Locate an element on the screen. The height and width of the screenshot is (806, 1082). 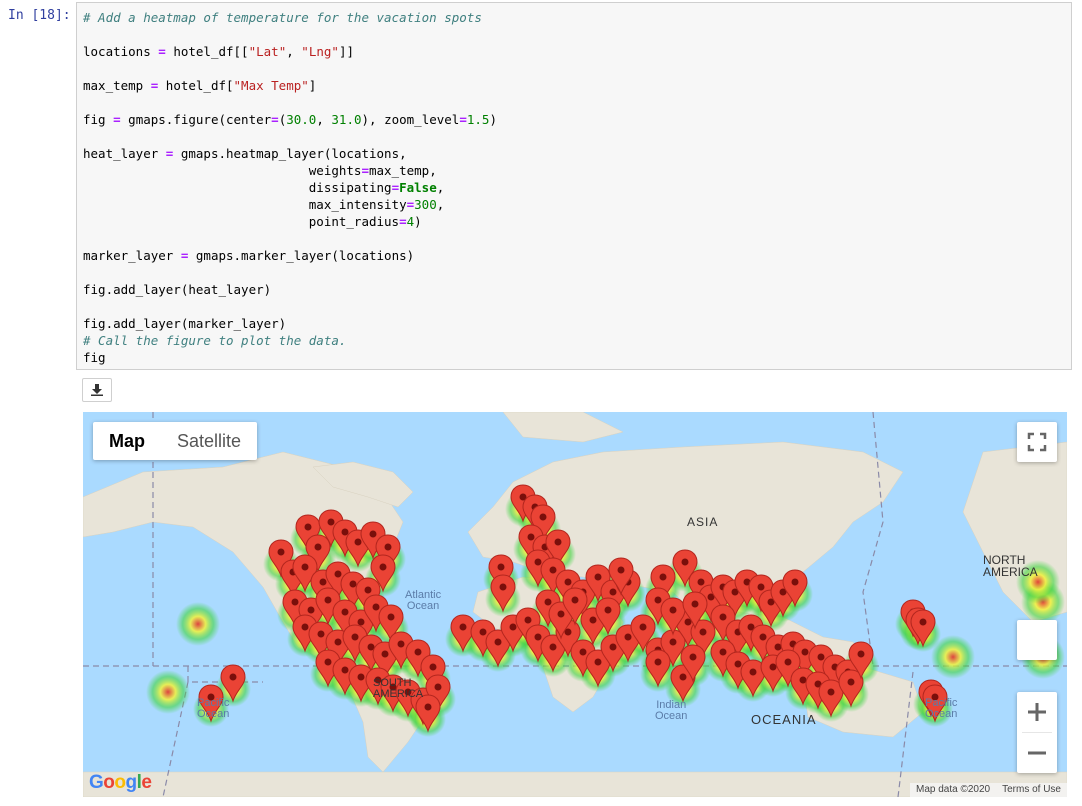
code-token: "Max Temp" is located at coordinates (271, 85).